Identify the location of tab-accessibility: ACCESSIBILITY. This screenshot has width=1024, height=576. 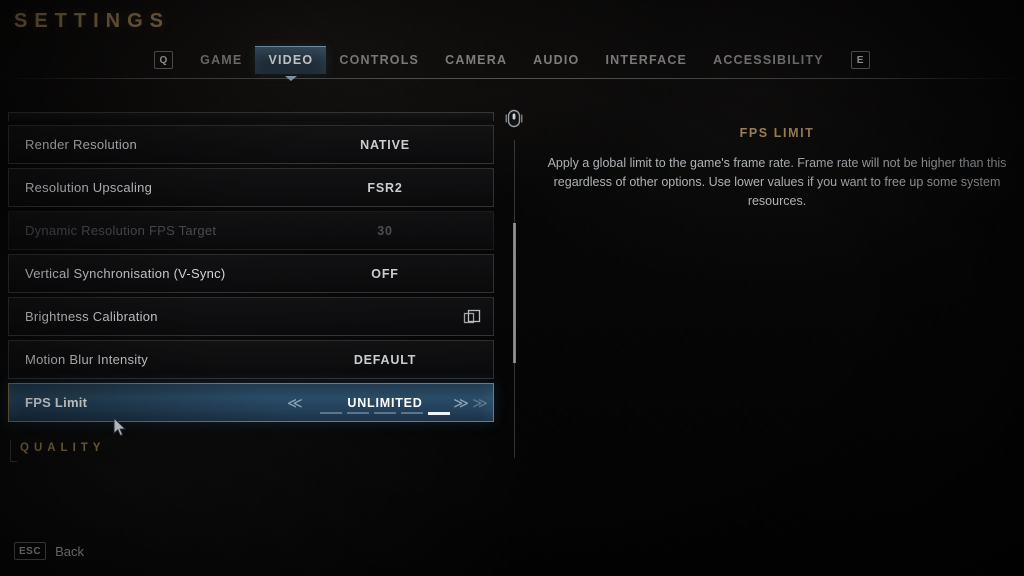
(768, 60).